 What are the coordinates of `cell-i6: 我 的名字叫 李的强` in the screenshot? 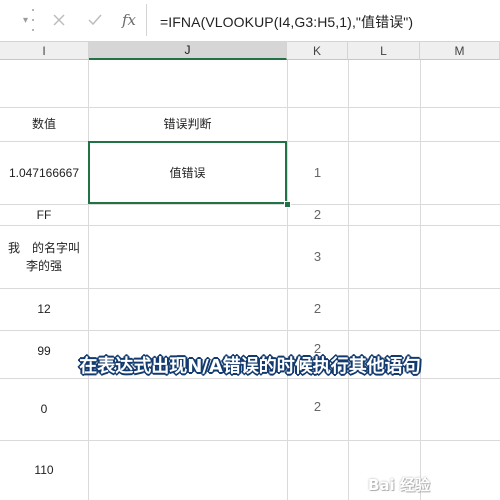 It's located at (44, 256).